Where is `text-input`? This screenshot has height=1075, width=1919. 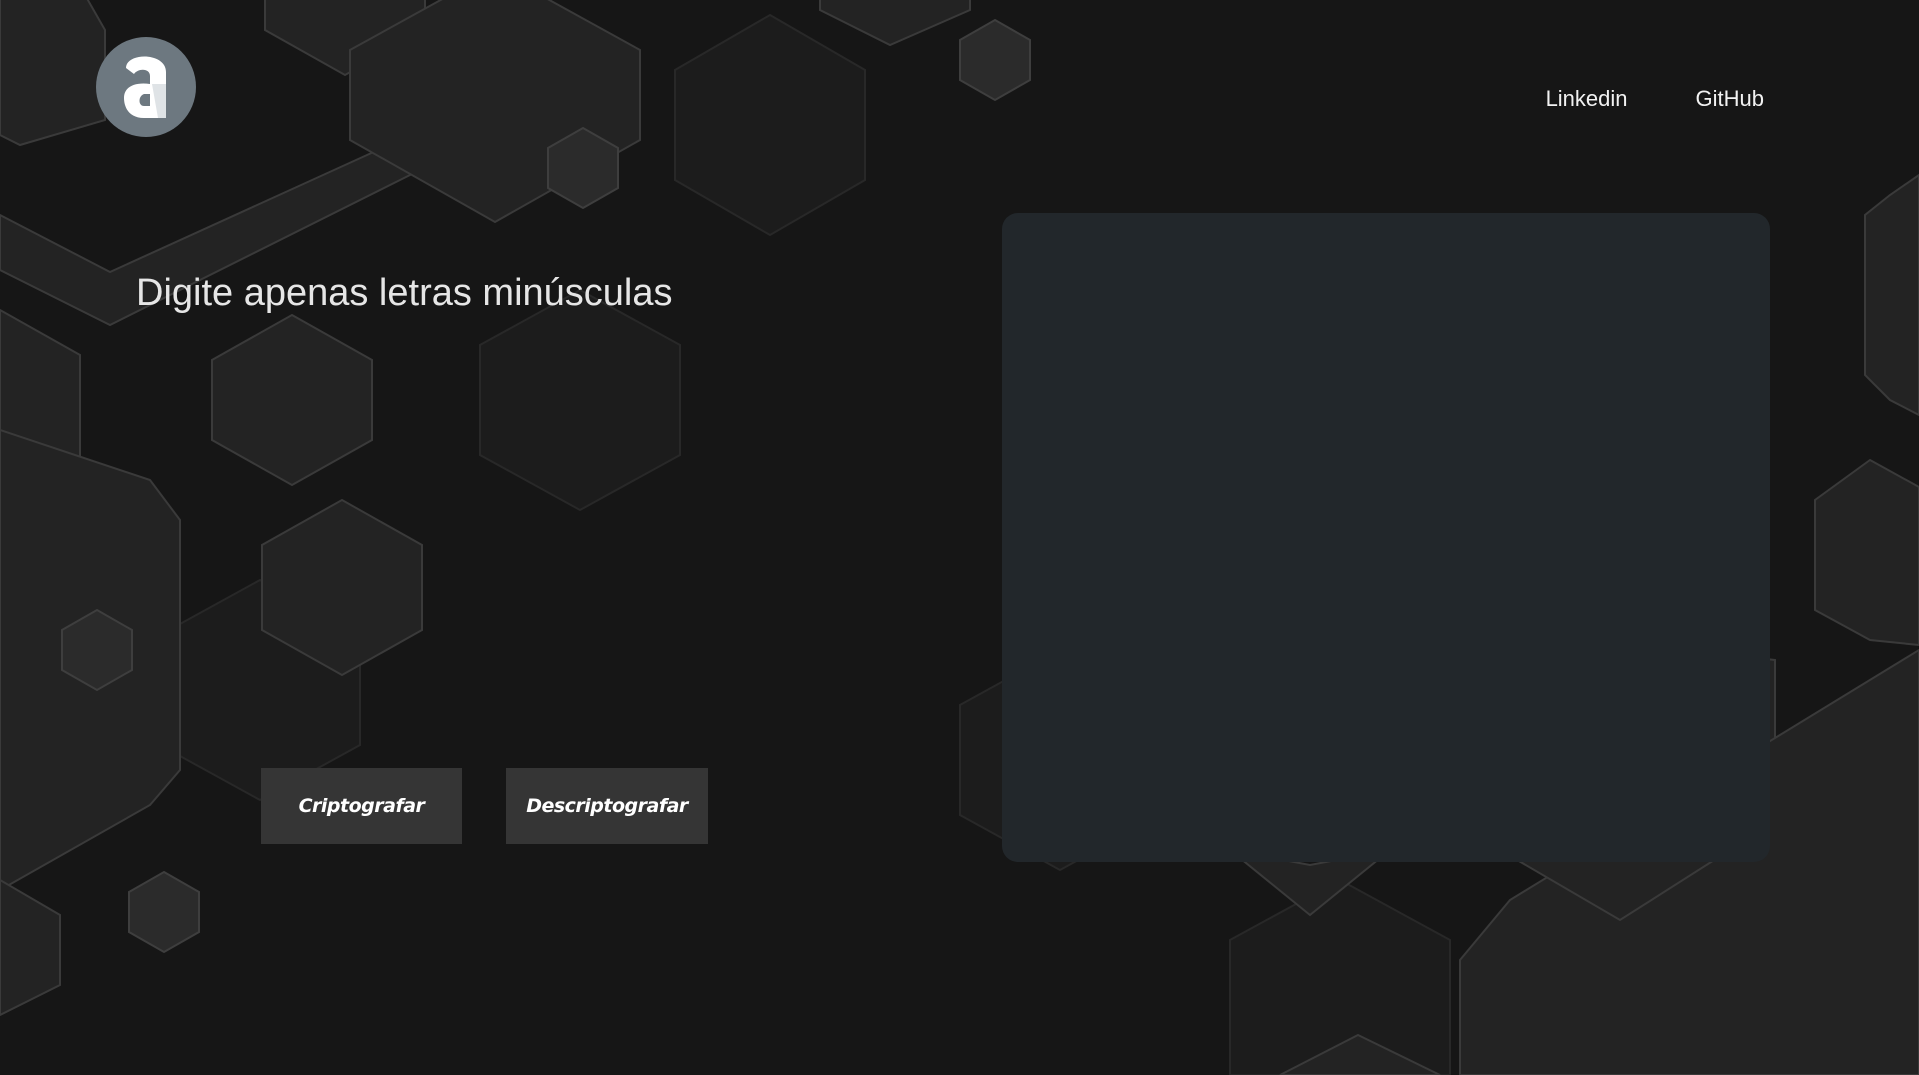 text-input is located at coordinates (486, 482).